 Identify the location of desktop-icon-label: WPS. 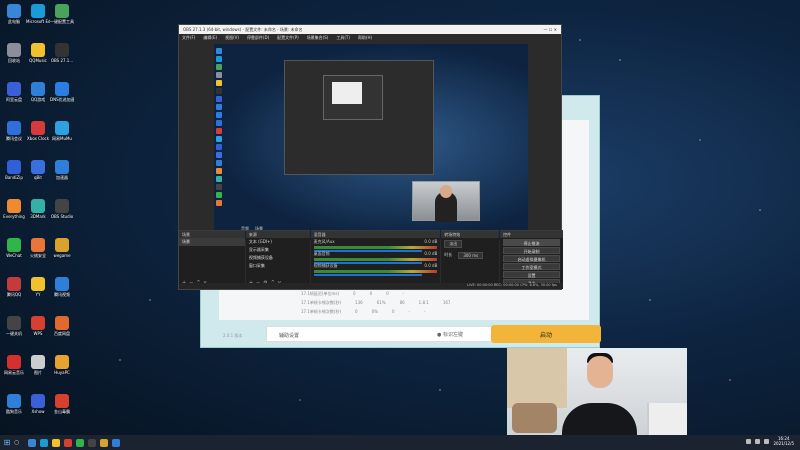
(38, 333).